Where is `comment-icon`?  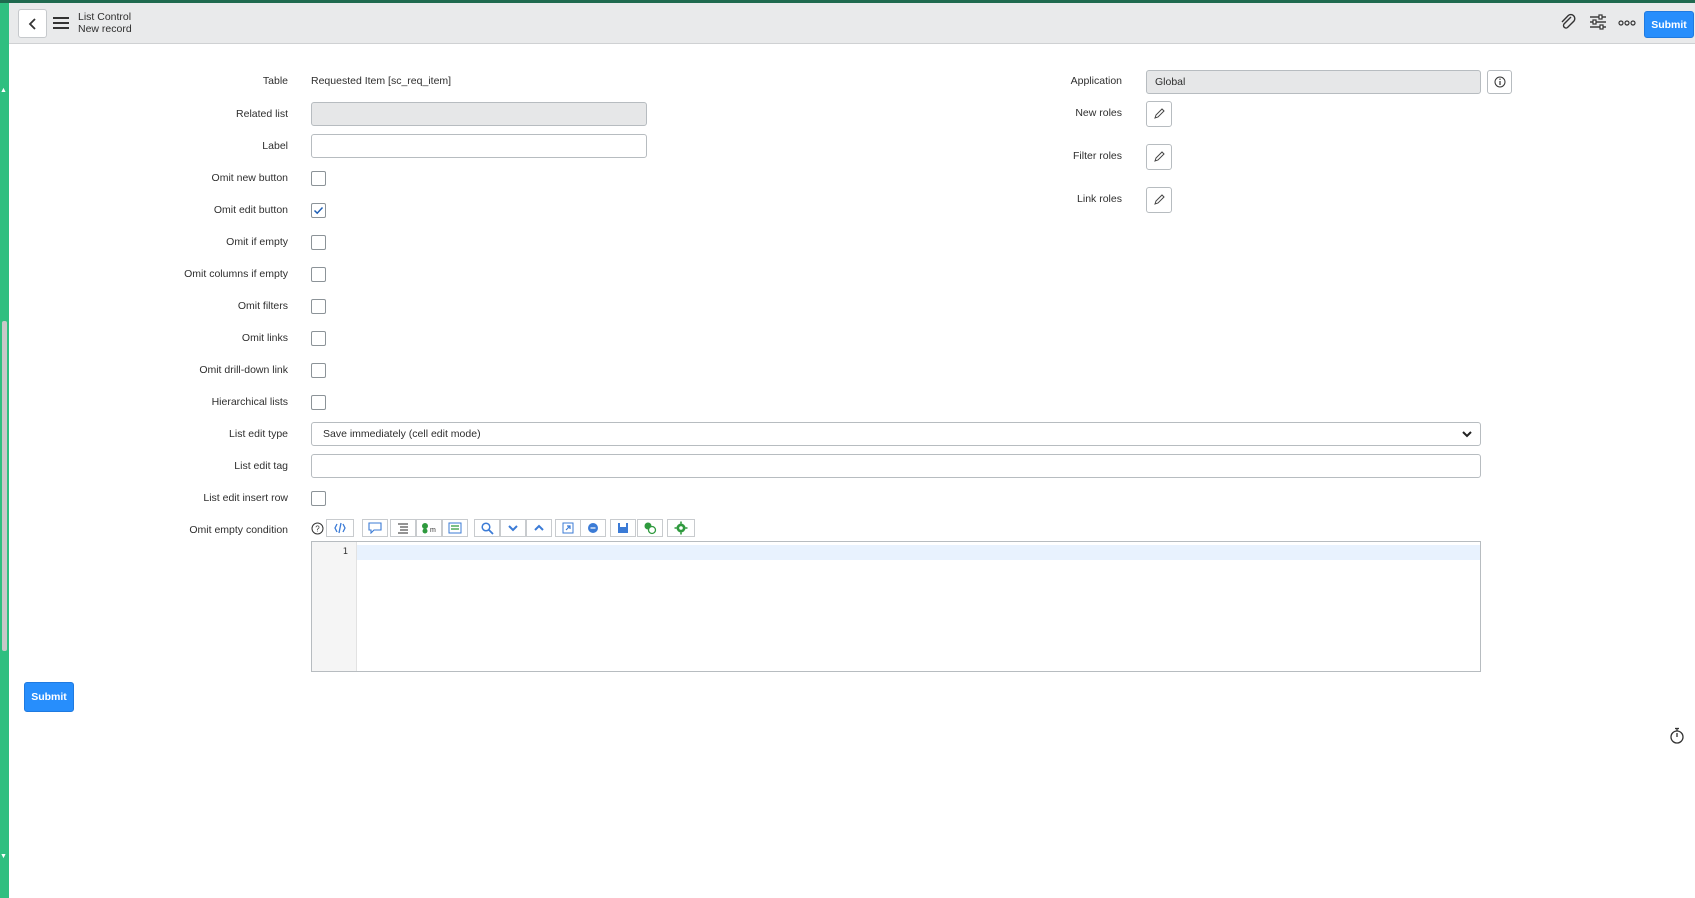 comment-icon is located at coordinates (375, 528).